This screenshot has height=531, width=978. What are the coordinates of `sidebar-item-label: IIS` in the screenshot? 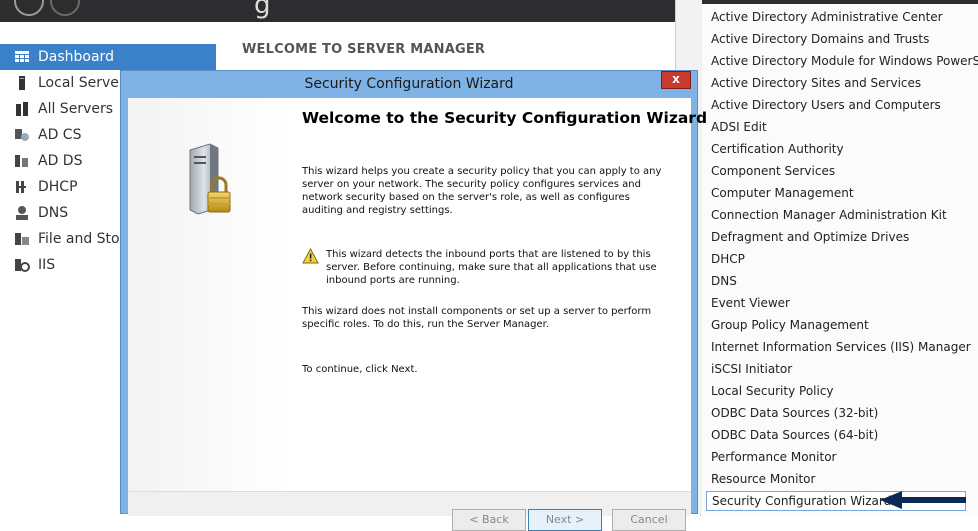 It's located at (47, 265).